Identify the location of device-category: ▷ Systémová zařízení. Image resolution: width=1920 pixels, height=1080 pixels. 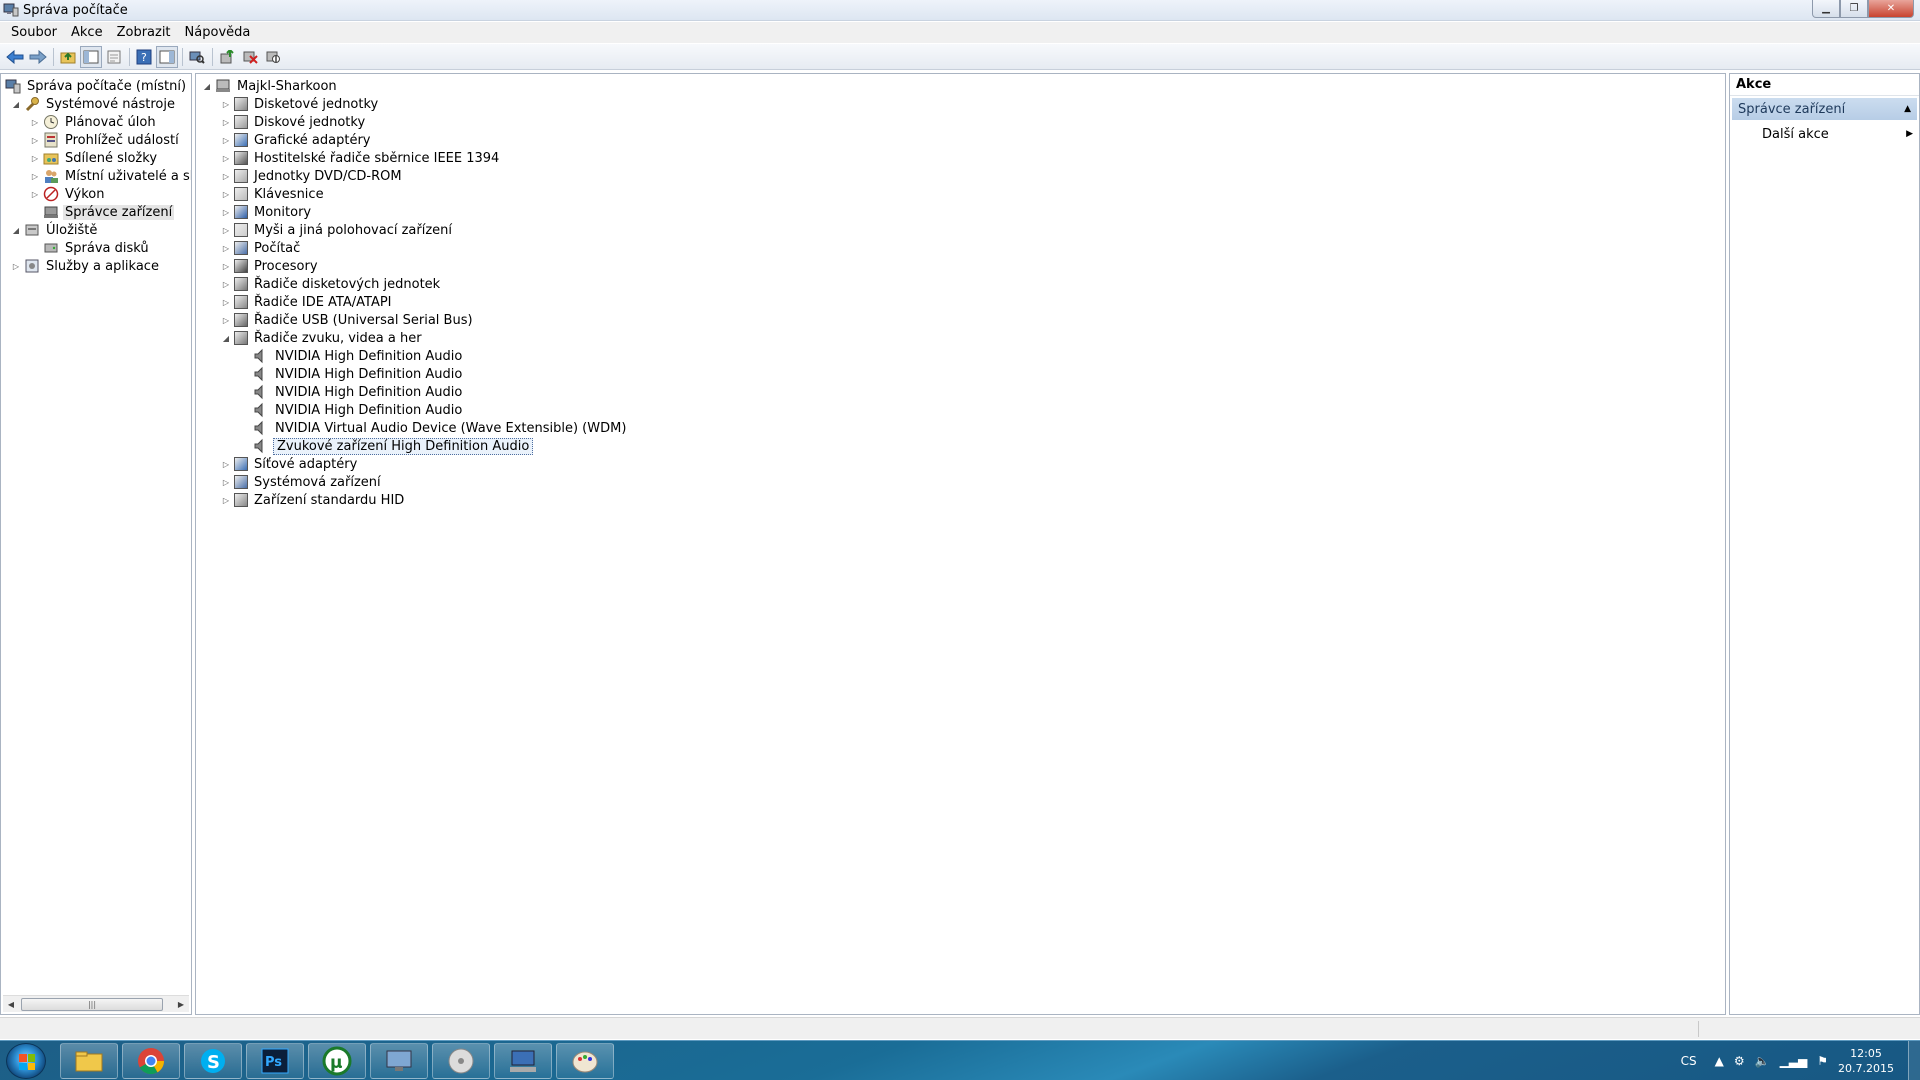
(302, 482).